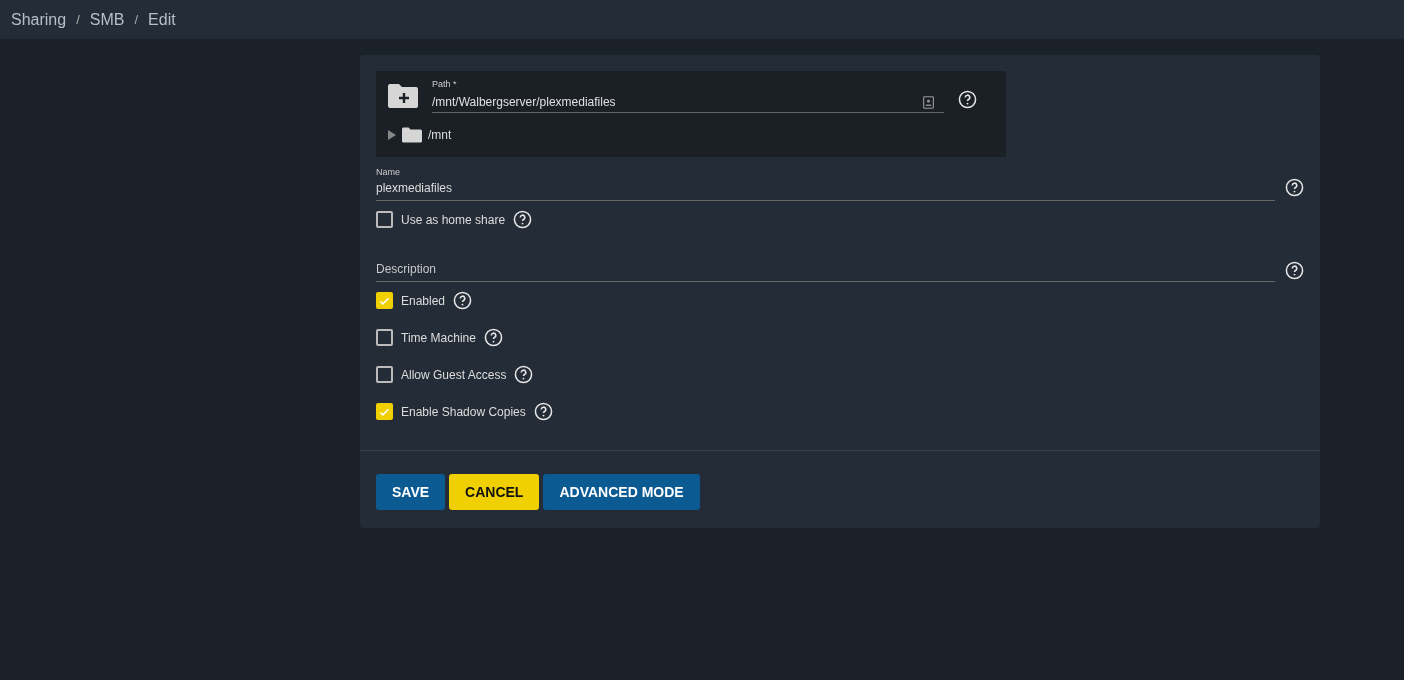 This screenshot has height=680, width=1404. Describe the element at coordinates (412, 135) in the screenshot. I see `folder-icon` at that location.